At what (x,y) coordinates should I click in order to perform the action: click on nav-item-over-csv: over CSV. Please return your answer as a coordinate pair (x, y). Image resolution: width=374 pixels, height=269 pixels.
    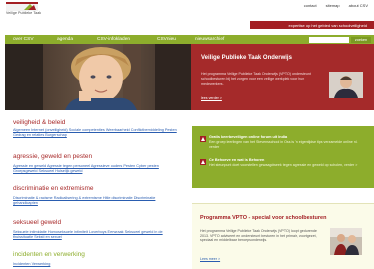
    Looking at the image, I should click on (23, 39).